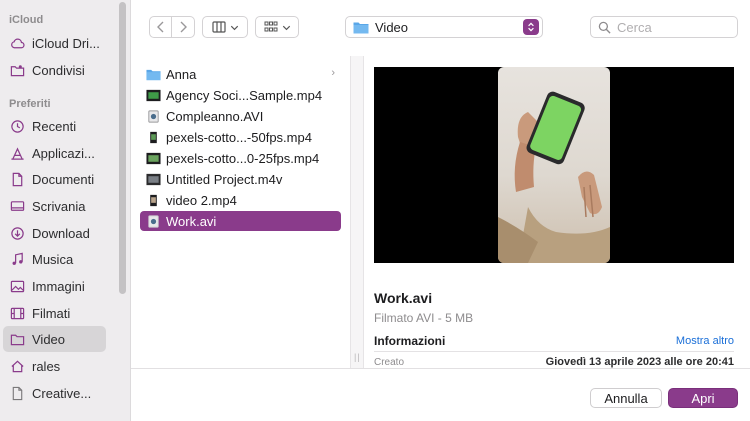 This screenshot has width=750, height=421. I want to click on location-select: Video, so click(444, 27).